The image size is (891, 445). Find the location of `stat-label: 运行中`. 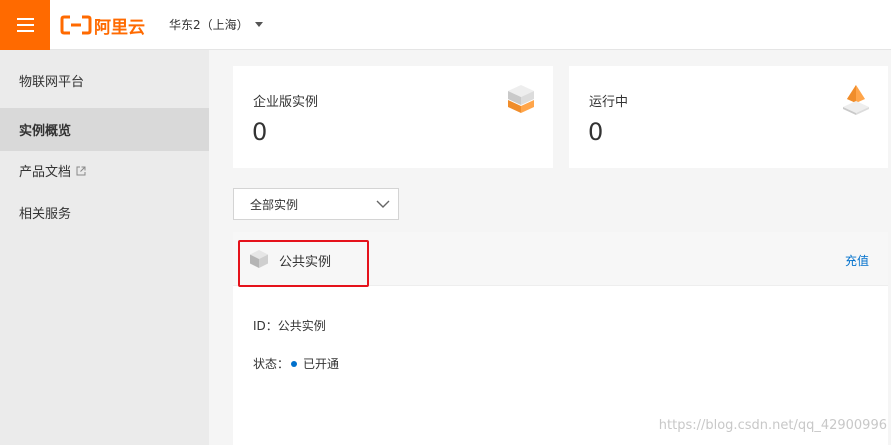

stat-label: 运行中 is located at coordinates (609, 102).